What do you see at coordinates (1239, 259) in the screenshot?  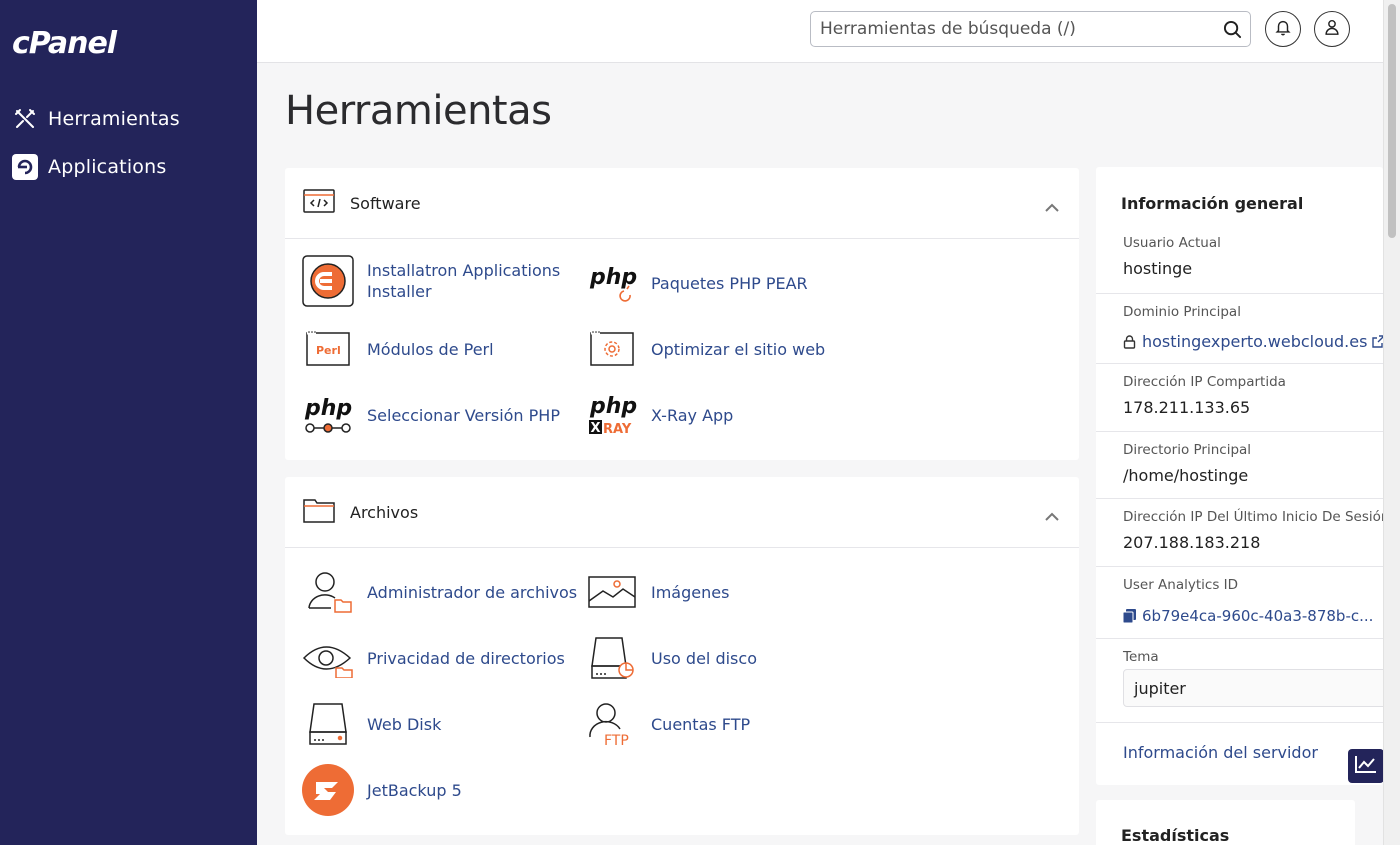 I see `current-user-row: Usuario Actual hostinge` at bounding box center [1239, 259].